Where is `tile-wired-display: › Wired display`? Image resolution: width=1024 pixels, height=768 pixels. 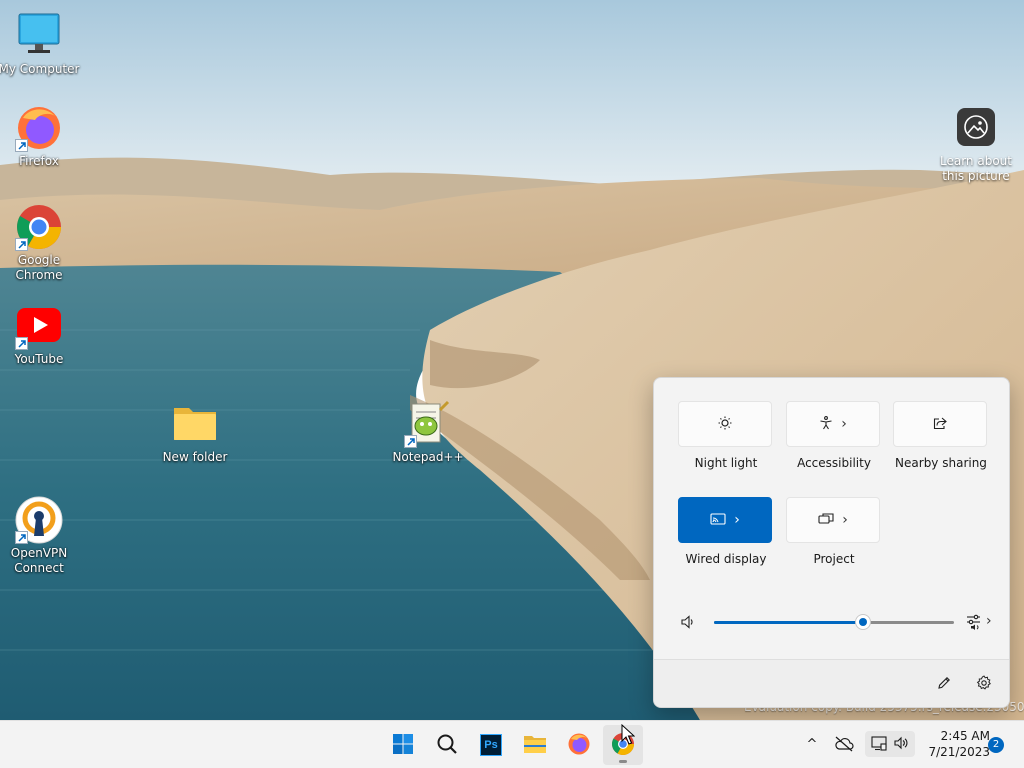
tile-wired-display: › Wired display is located at coordinates (726, 531).